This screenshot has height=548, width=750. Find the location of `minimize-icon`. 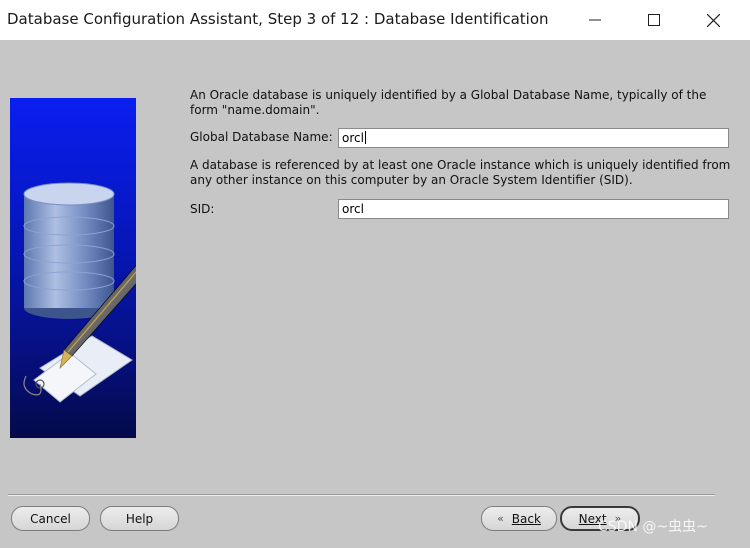

minimize-icon is located at coordinates (595, 20).